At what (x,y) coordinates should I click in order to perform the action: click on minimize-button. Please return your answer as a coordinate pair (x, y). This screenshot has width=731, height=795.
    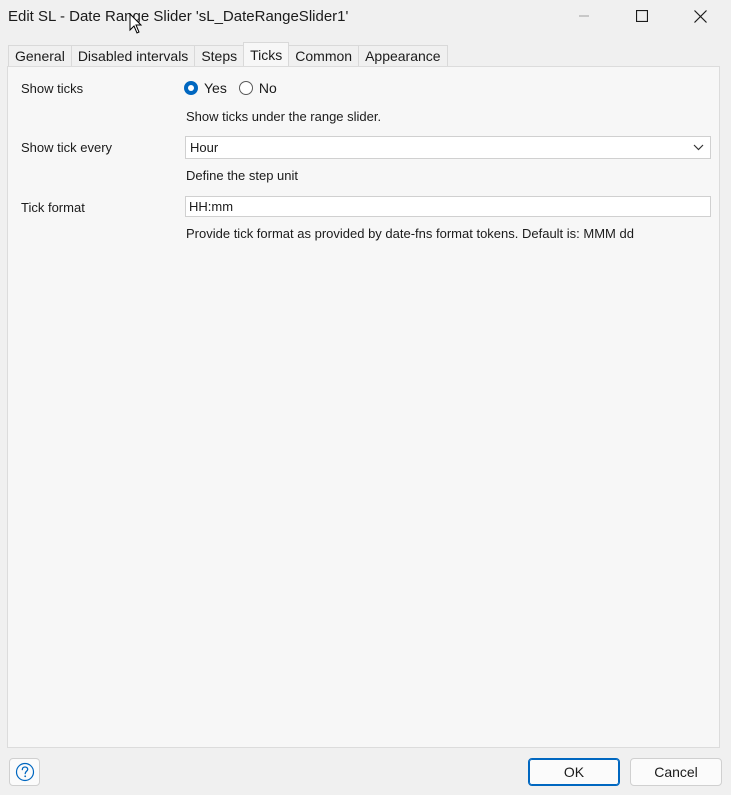
    Looking at the image, I should click on (584, 16).